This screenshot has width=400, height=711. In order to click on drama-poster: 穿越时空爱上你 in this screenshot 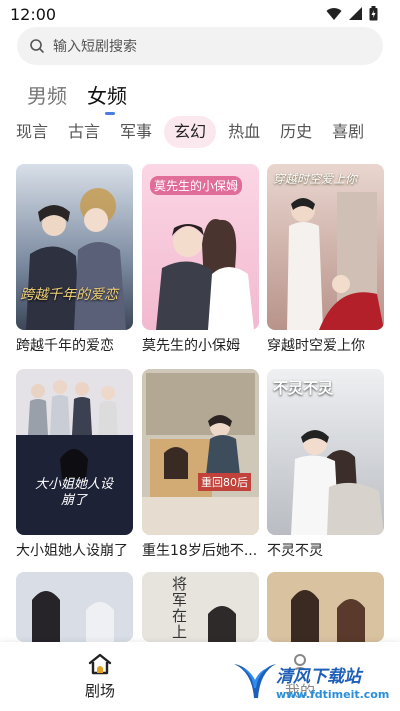, I will do `click(325, 247)`.